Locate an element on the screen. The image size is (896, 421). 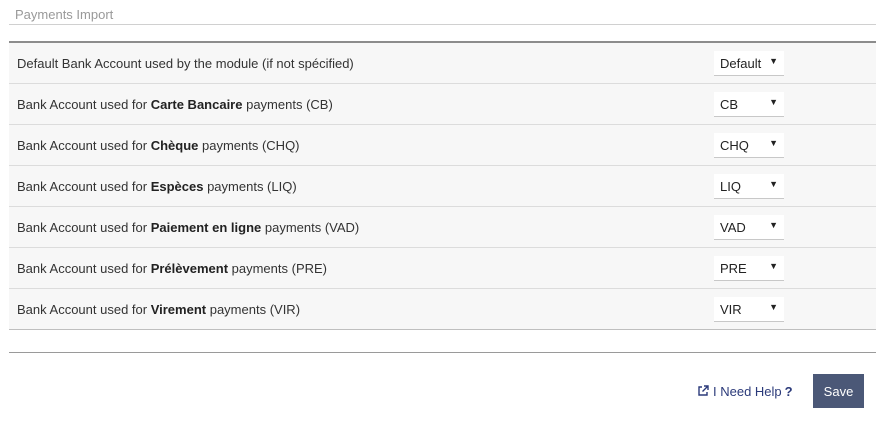
select-value: LIQ is located at coordinates (730, 186).